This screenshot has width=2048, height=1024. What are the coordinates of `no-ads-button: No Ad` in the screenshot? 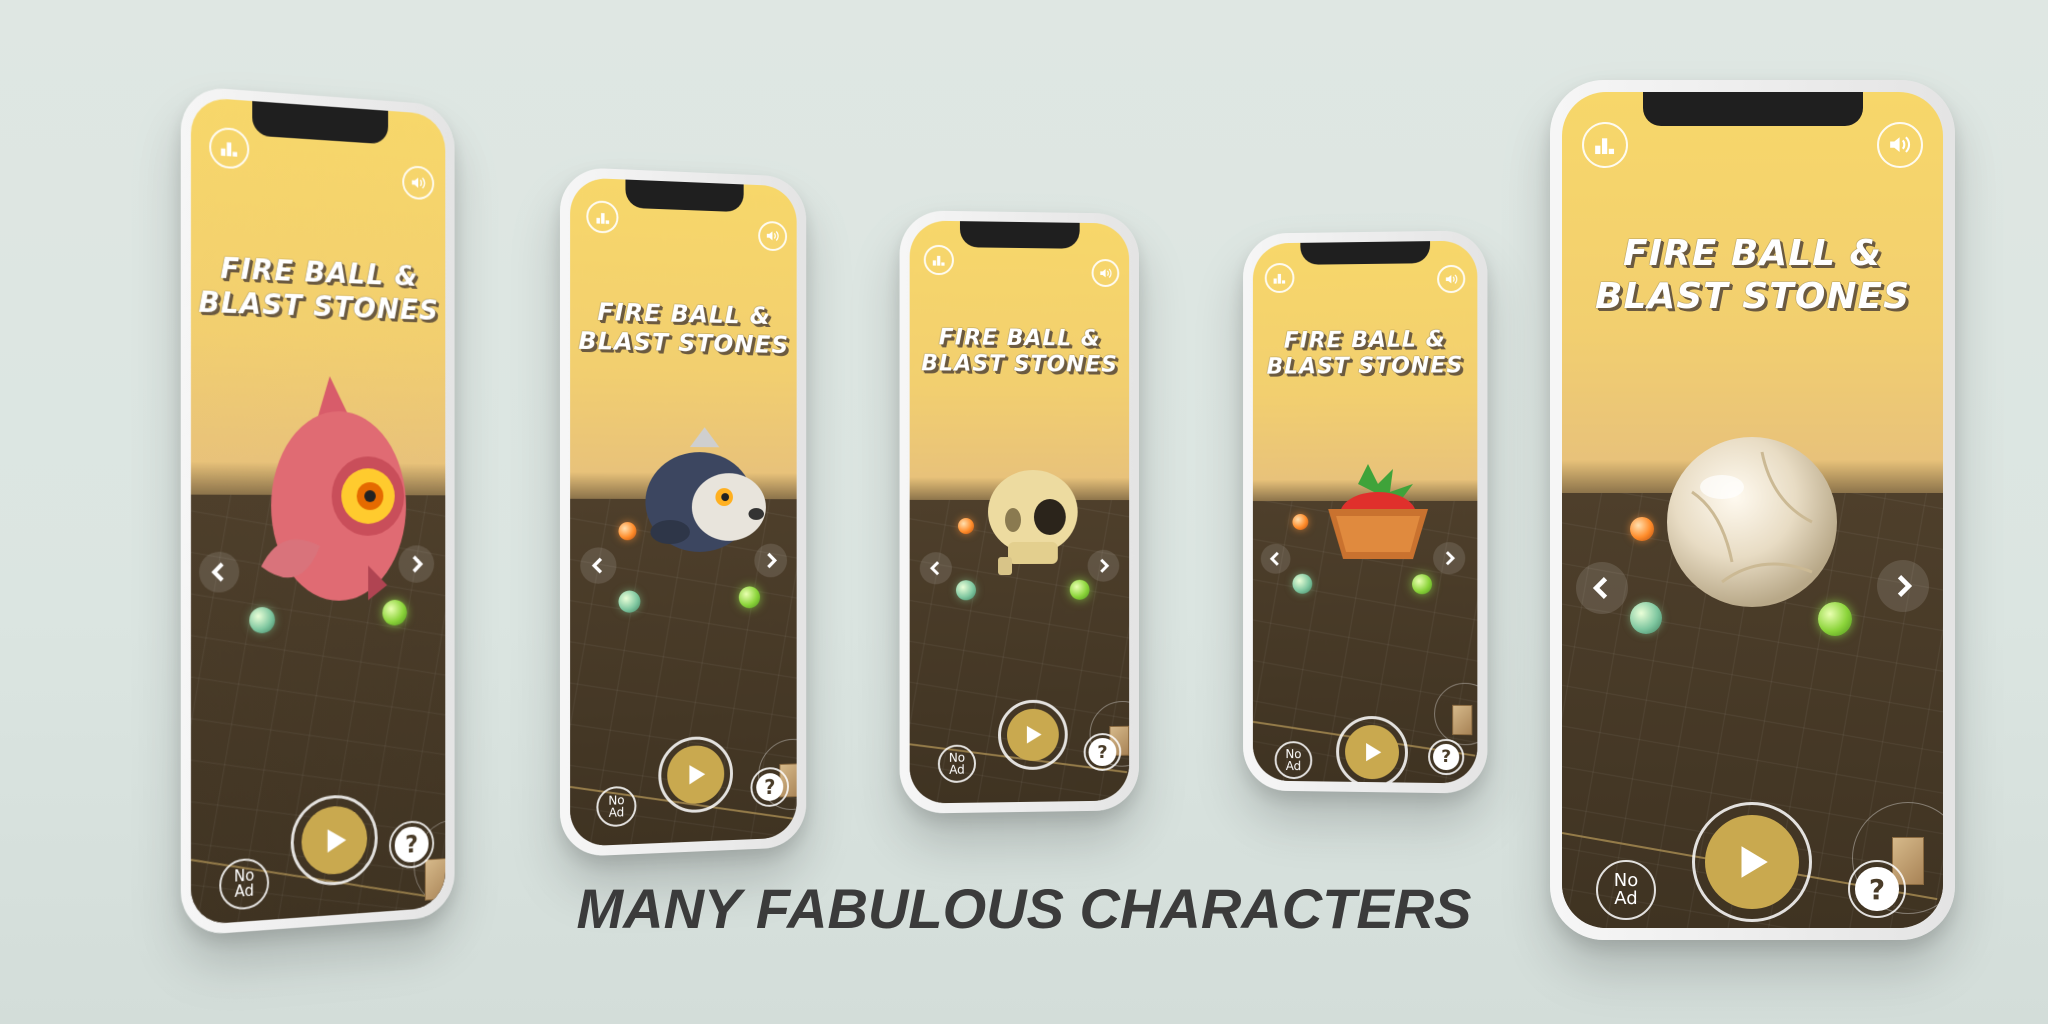 It's located at (1294, 760).